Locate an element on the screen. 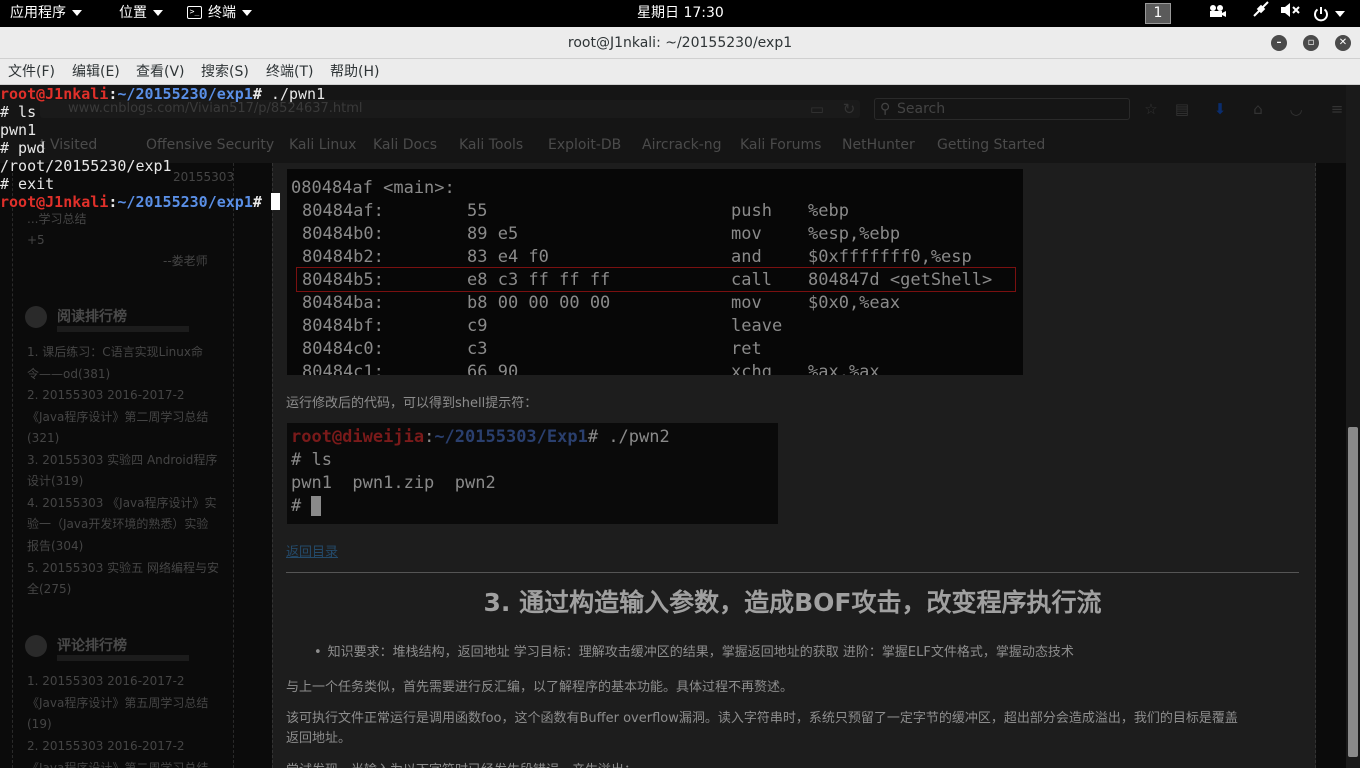 The image size is (1360, 768). menu-edit: 编辑(E) is located at coordinates (96, 72).